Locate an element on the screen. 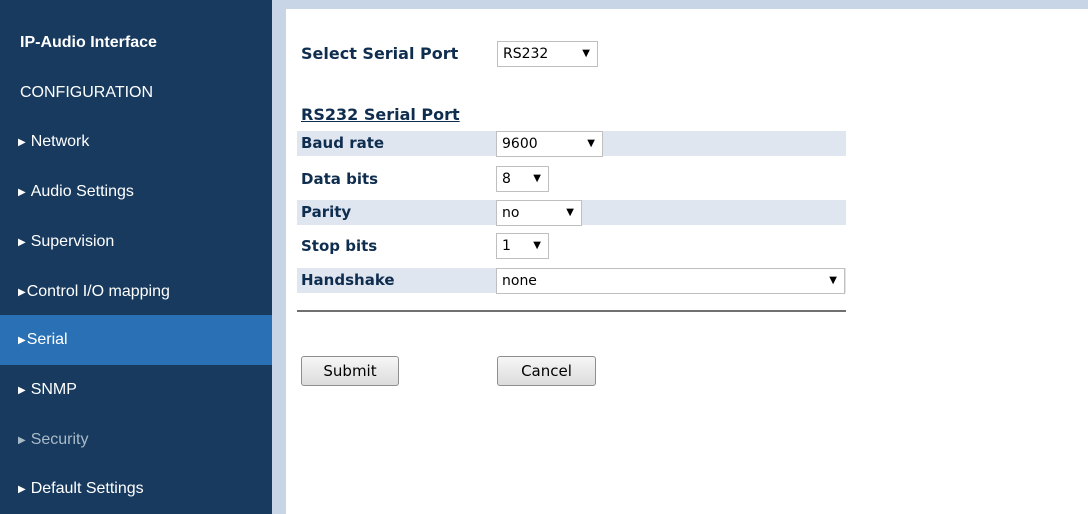 Image resolution: width=1088 pixels, height=514 pixels. sidebar-item-snmp: ▶ SNMP is located at coordinates (136, 390).